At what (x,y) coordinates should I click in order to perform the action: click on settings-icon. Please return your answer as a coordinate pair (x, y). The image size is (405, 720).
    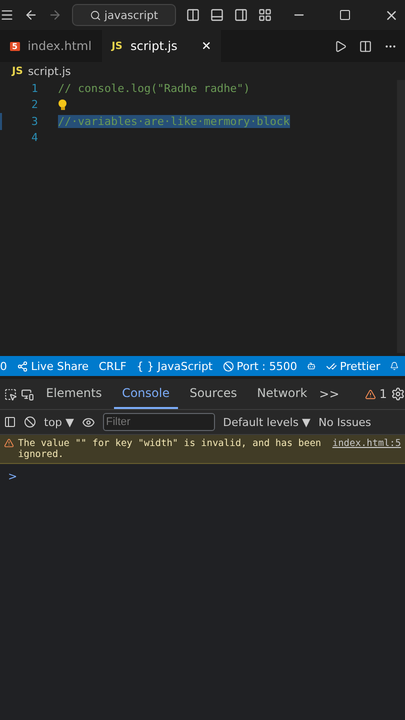
    Looking at the image, I should click on (398, 394).